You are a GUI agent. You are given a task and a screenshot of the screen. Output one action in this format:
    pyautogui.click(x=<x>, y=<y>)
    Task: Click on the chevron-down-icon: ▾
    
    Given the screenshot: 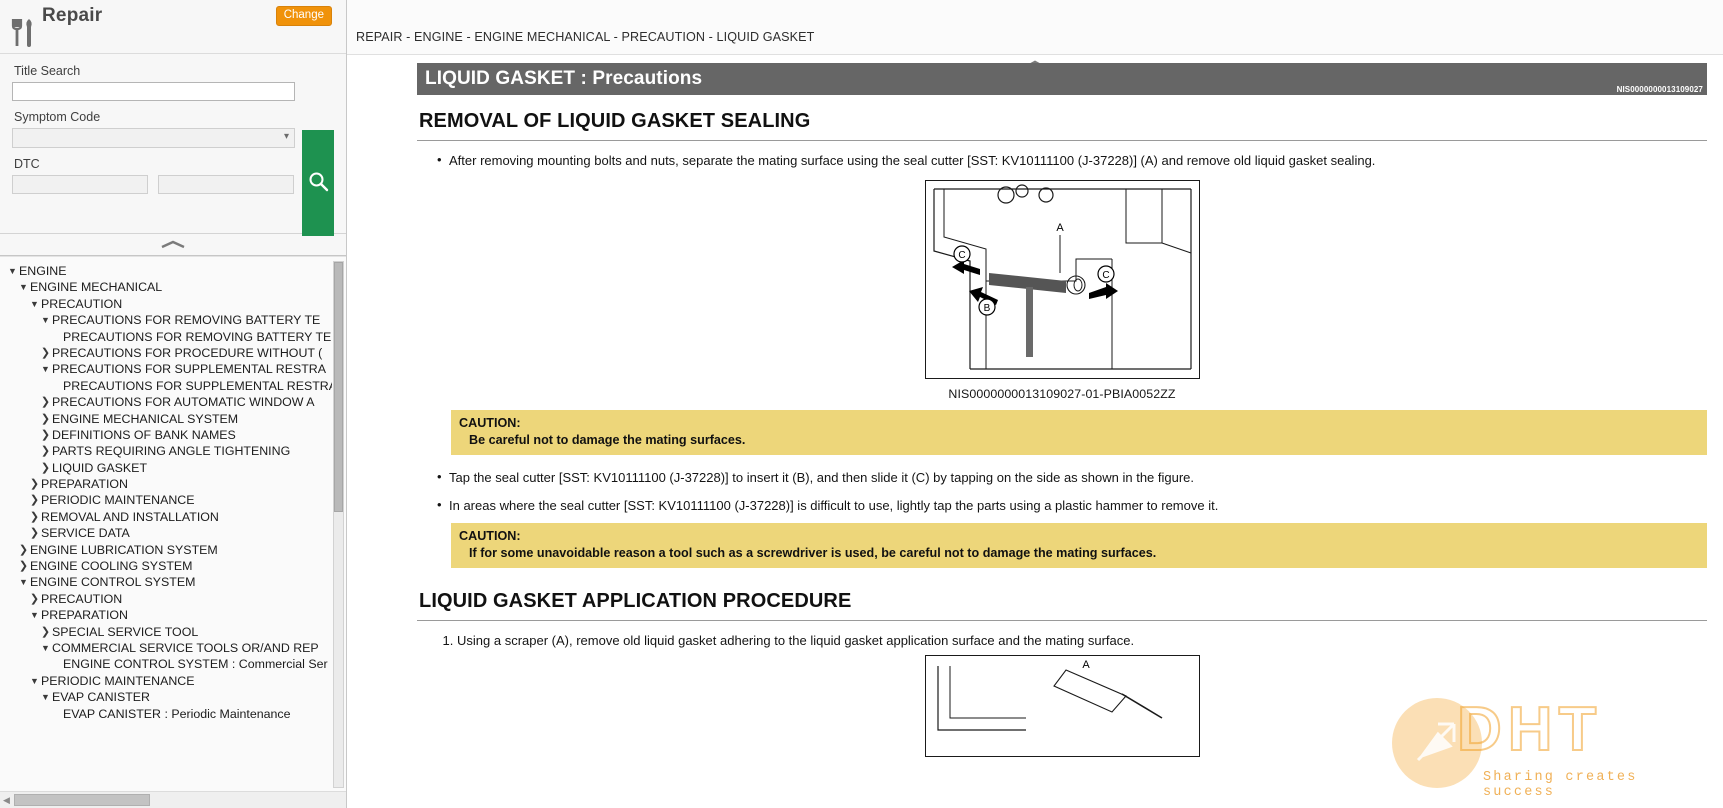 What is the action you would take?
    pyautogui.click(x=286, y=136)
    